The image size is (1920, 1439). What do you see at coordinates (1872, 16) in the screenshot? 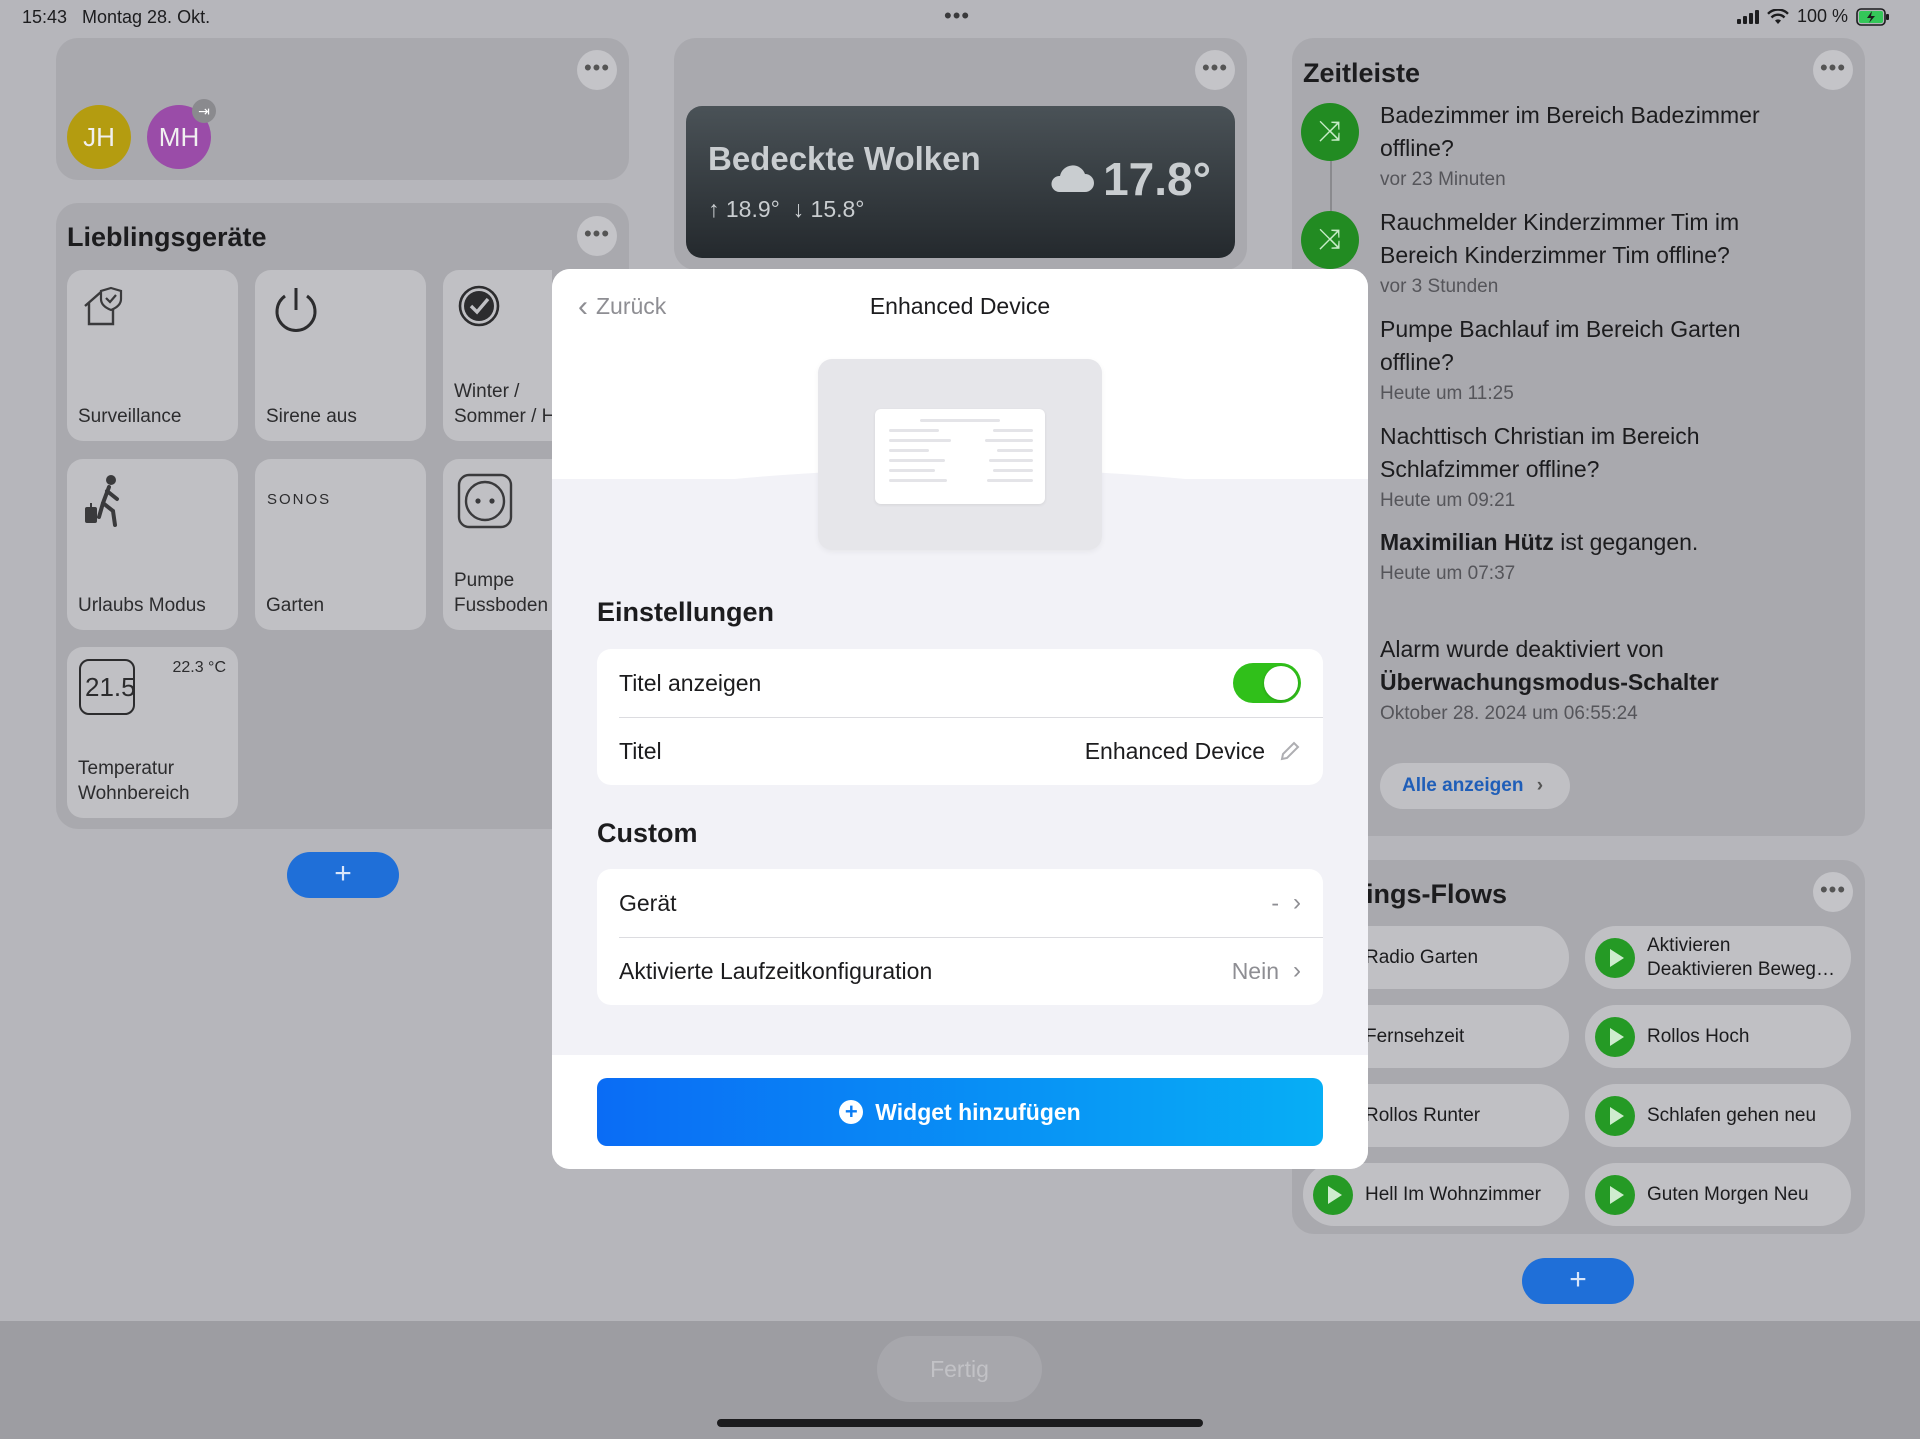
I see `battery-charging-icon` at bounding box center [1872, 16].